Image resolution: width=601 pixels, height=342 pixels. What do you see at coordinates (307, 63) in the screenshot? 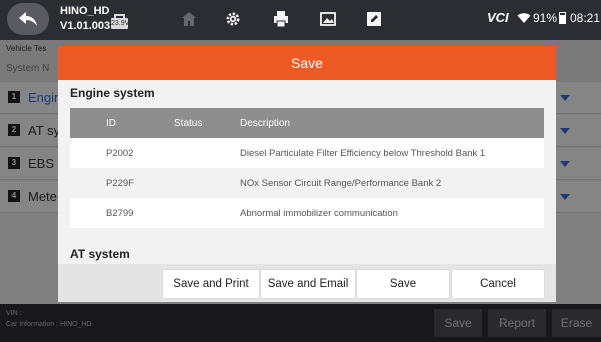
I see `dialog-title: Save` at bounding box center [307, 63].